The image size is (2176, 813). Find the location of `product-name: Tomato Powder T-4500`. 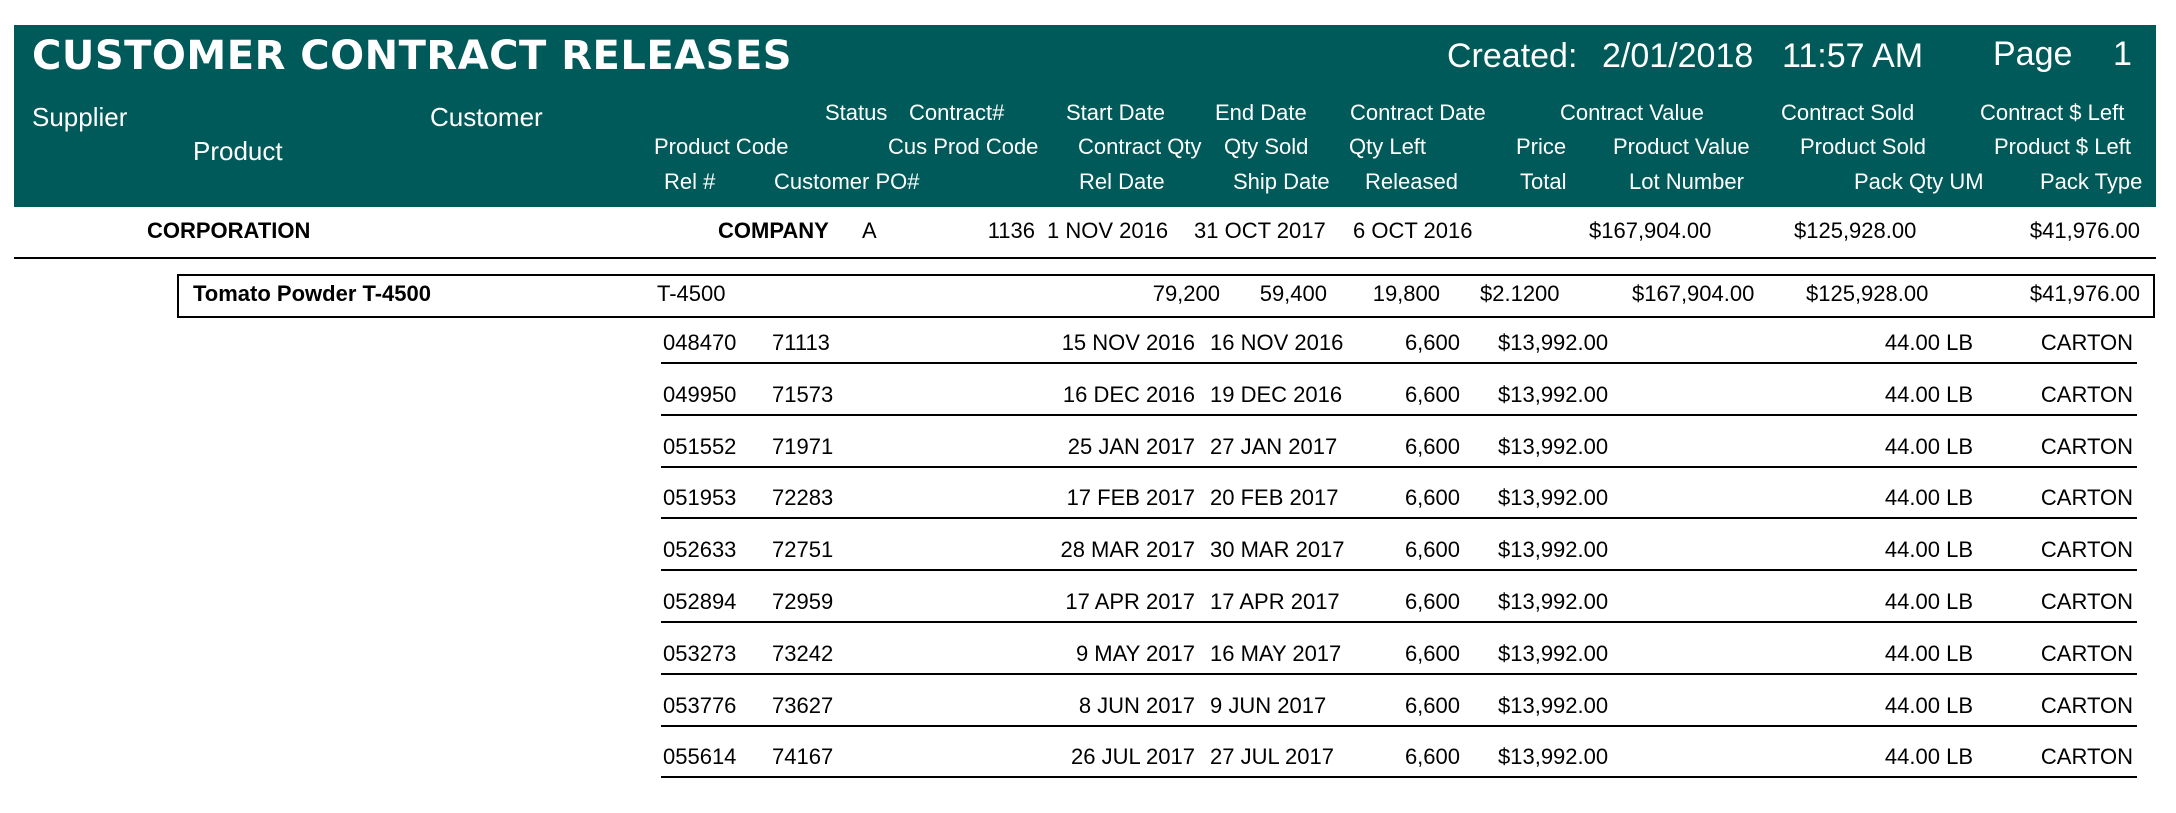

product-name: Tomato Powder T-4500 is located at coordinates (312, 293).